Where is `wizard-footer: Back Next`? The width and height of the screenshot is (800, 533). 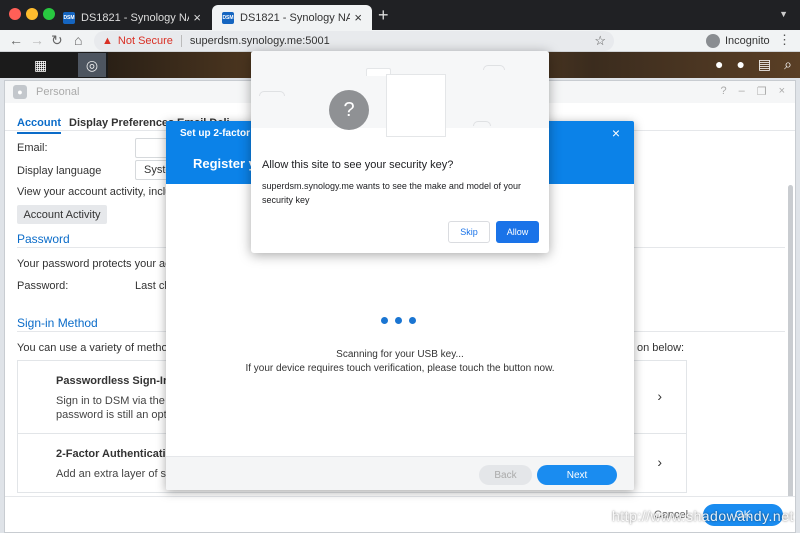 wizard-footer: Back Next is located at coordinates (400, 473).